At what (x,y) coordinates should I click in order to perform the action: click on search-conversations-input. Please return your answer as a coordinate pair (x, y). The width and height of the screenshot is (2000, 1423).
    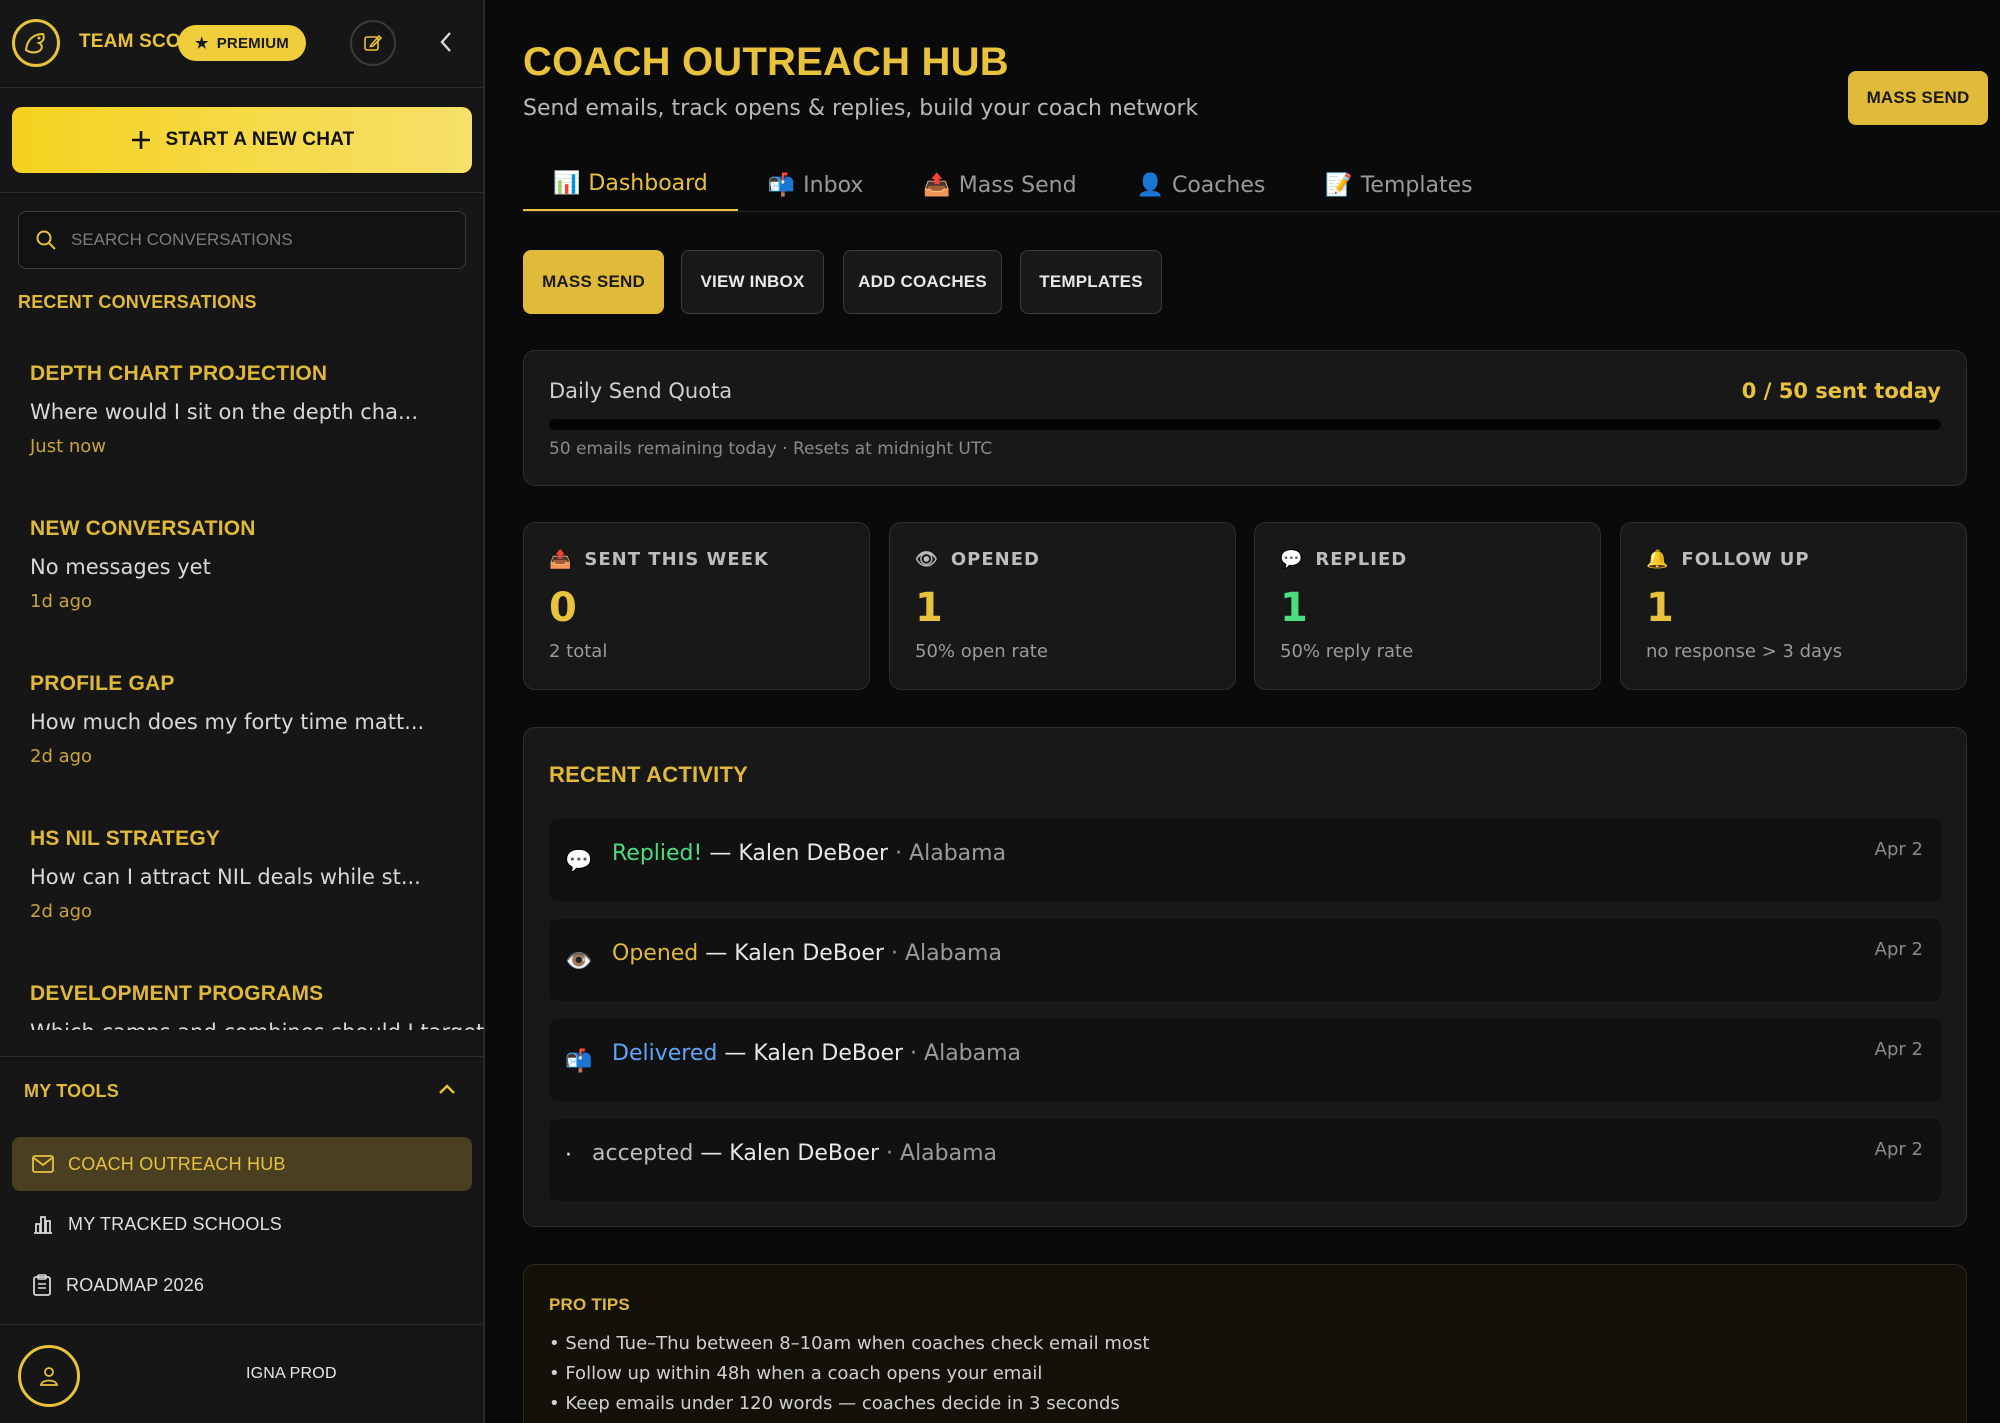
    Looking at the image, I should click on (251, 240).